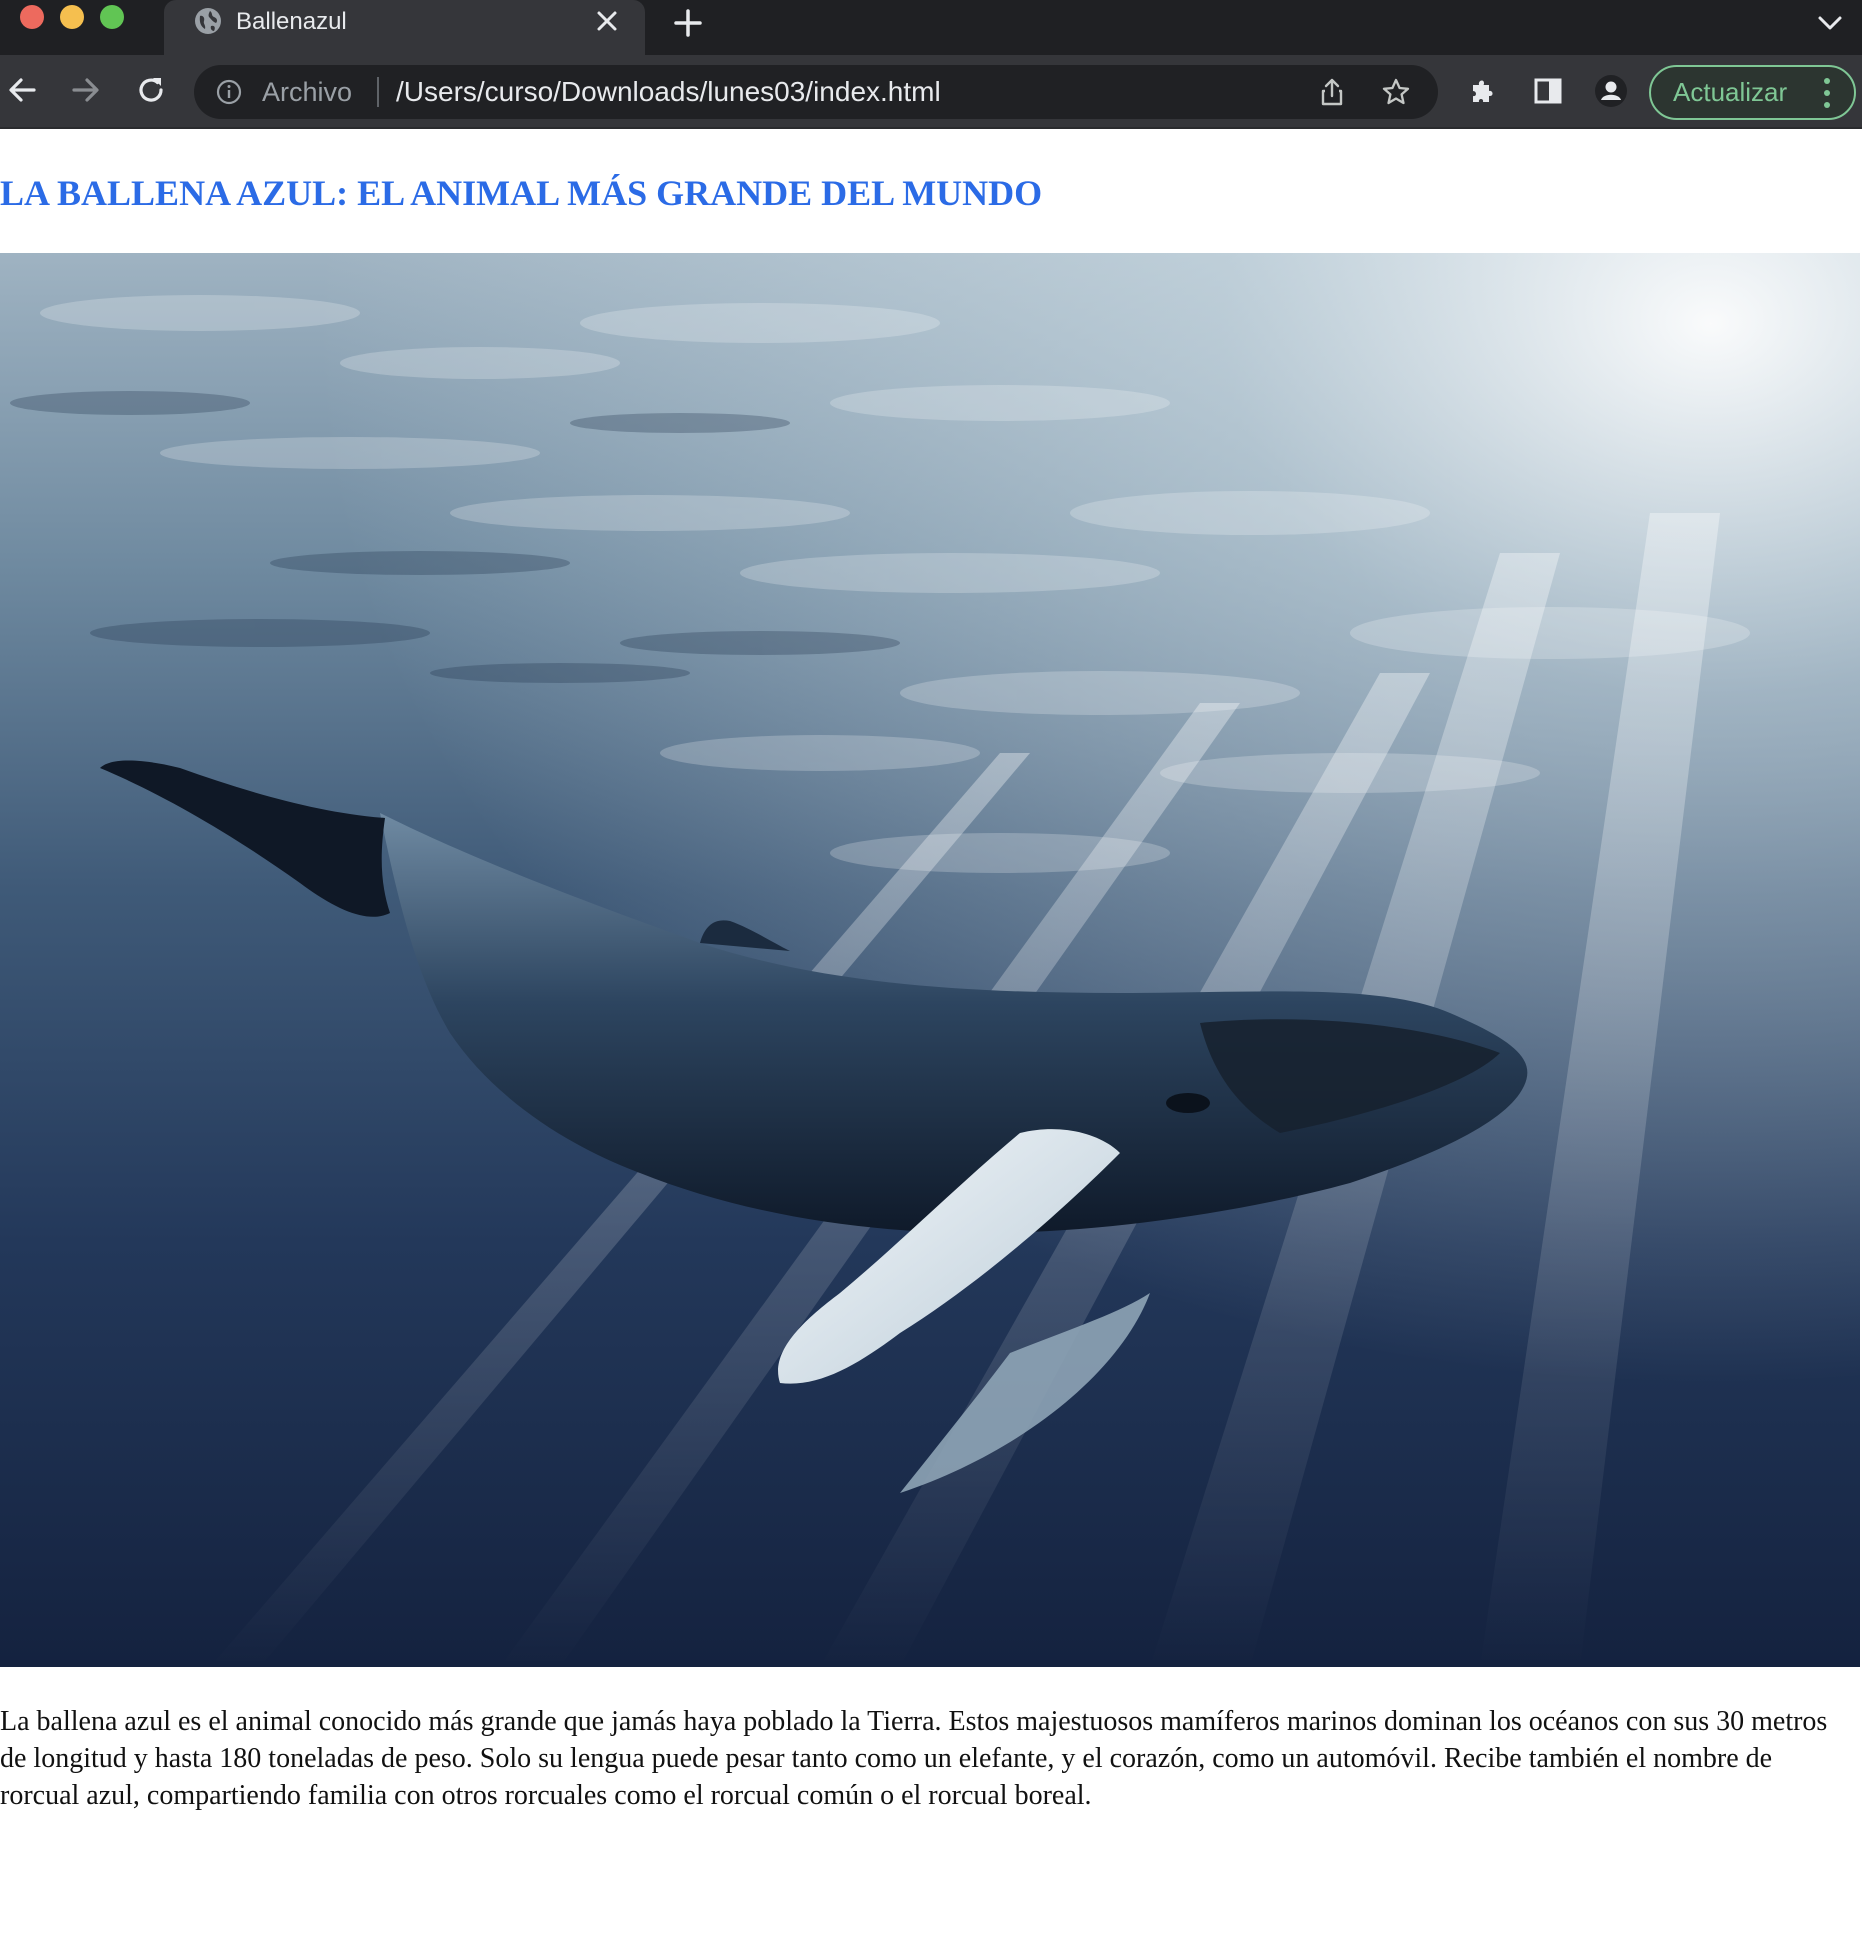  I want to click on update-button-label: Actualizar, so click(1730, 92).